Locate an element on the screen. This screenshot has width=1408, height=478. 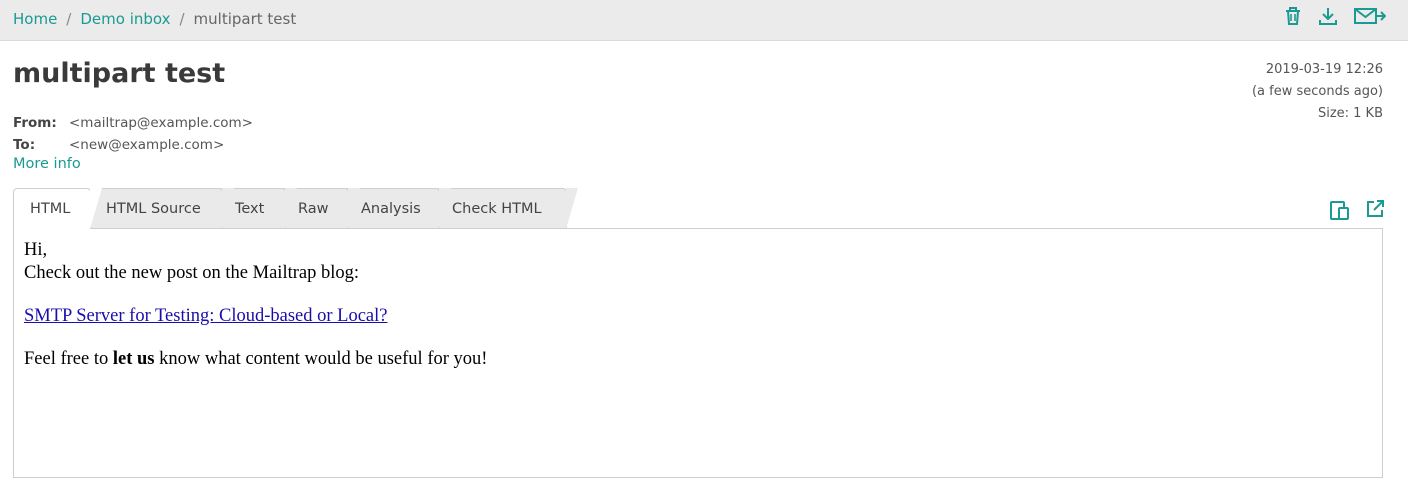
body-bold-text: let us is located at coordinates (133, 359).